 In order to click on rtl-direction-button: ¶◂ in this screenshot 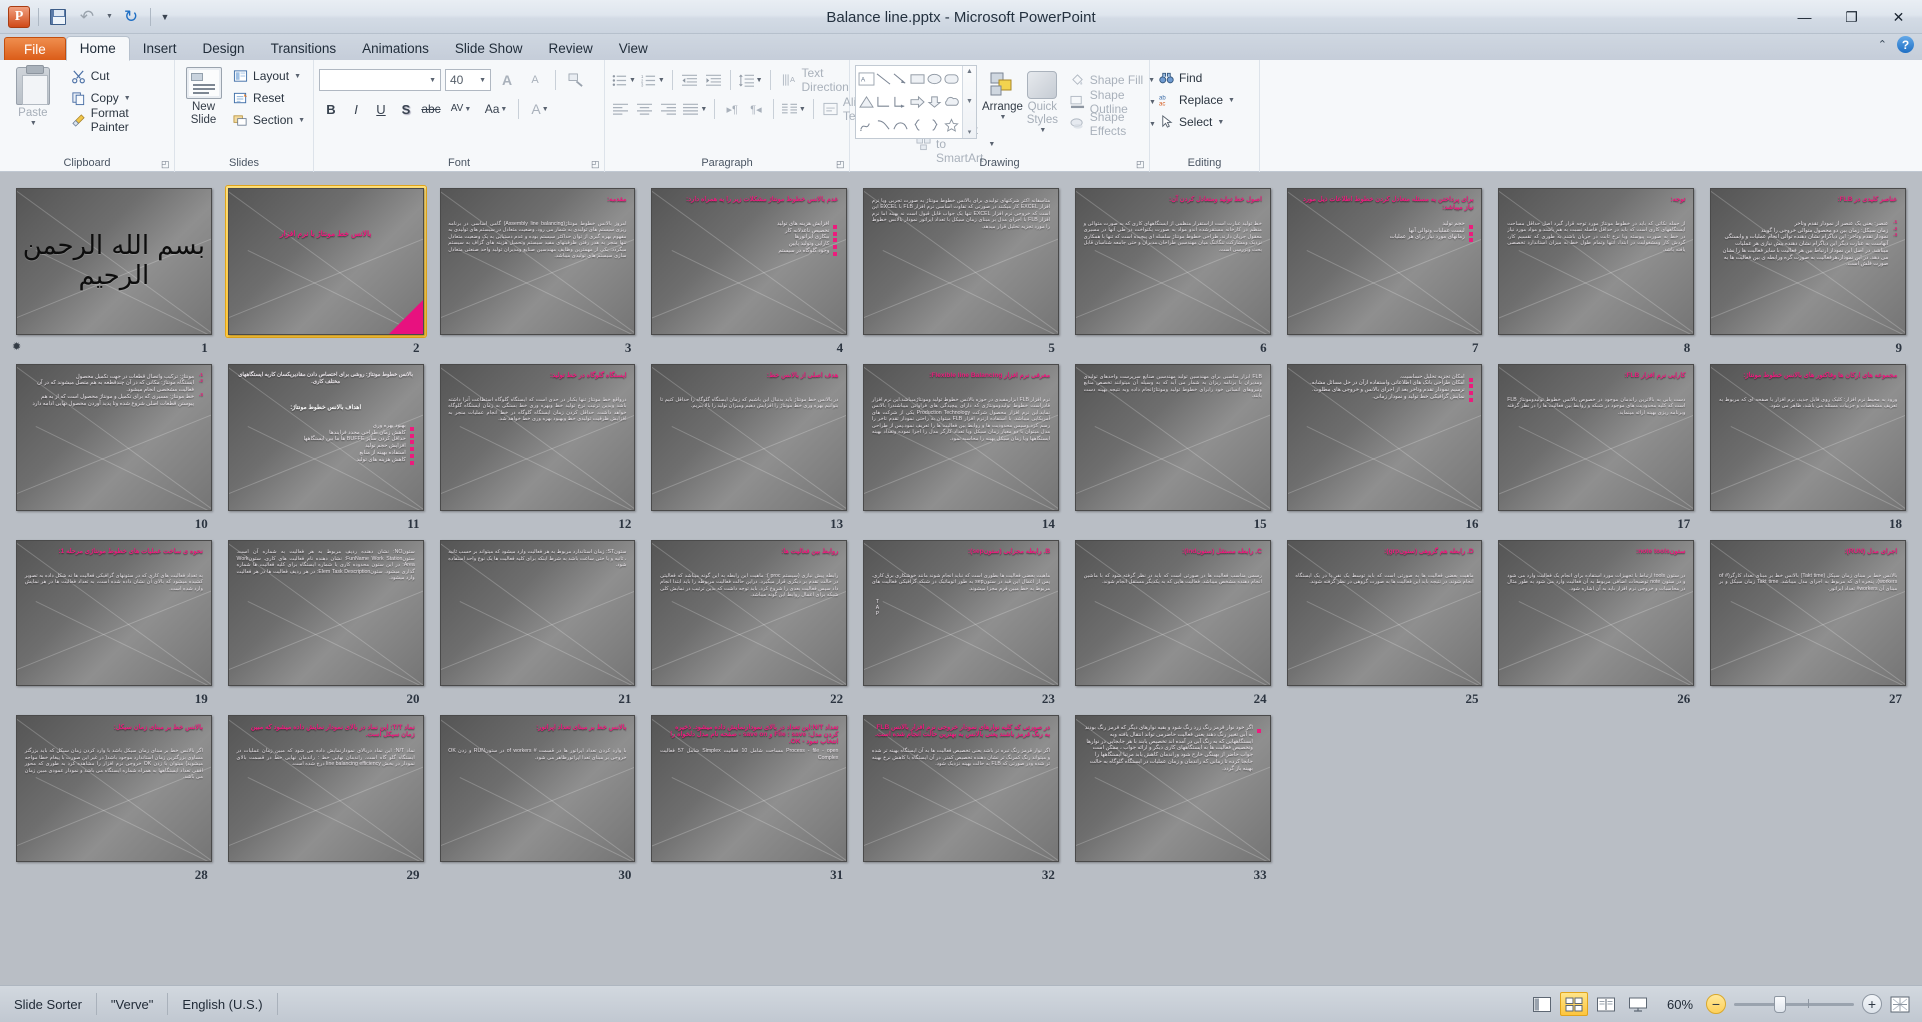, I will do `click(756, 109)`.